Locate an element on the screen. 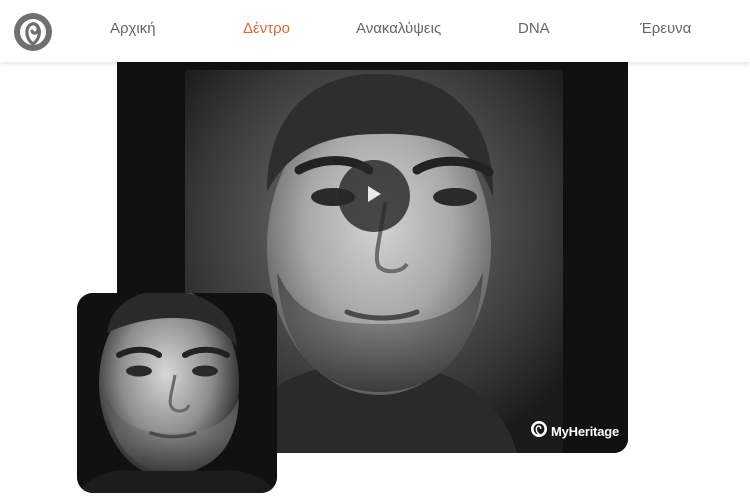  nav-item-dna: DNA is located at coordinates (534, 28).